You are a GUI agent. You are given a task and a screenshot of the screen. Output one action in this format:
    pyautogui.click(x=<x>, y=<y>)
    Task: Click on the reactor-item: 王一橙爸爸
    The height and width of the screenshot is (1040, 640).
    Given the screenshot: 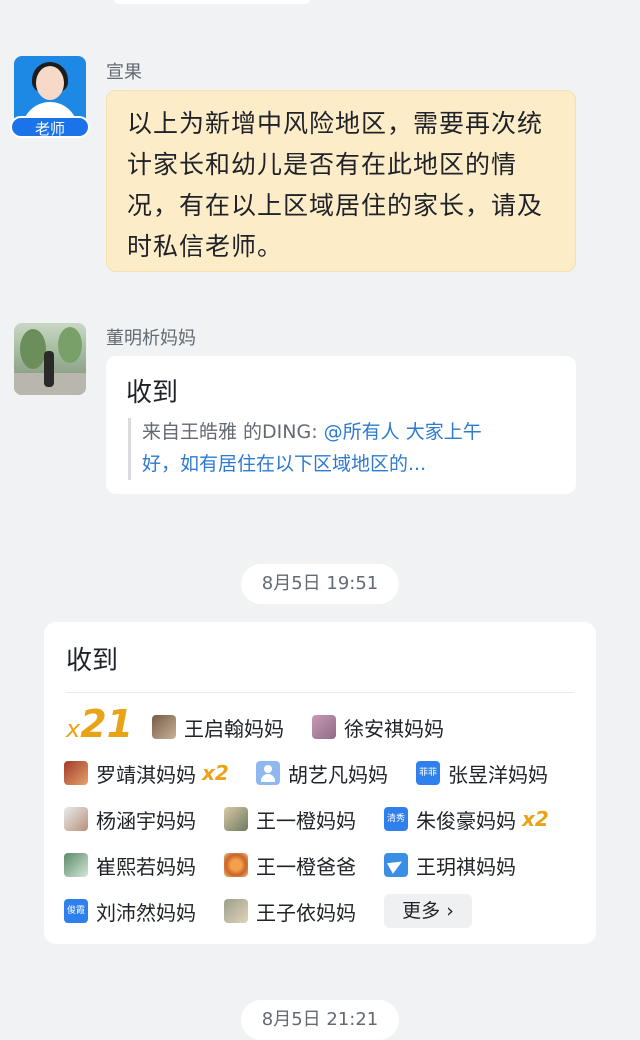 What is the action you would take?
    pyautogui.click(x=290, y=865)
    